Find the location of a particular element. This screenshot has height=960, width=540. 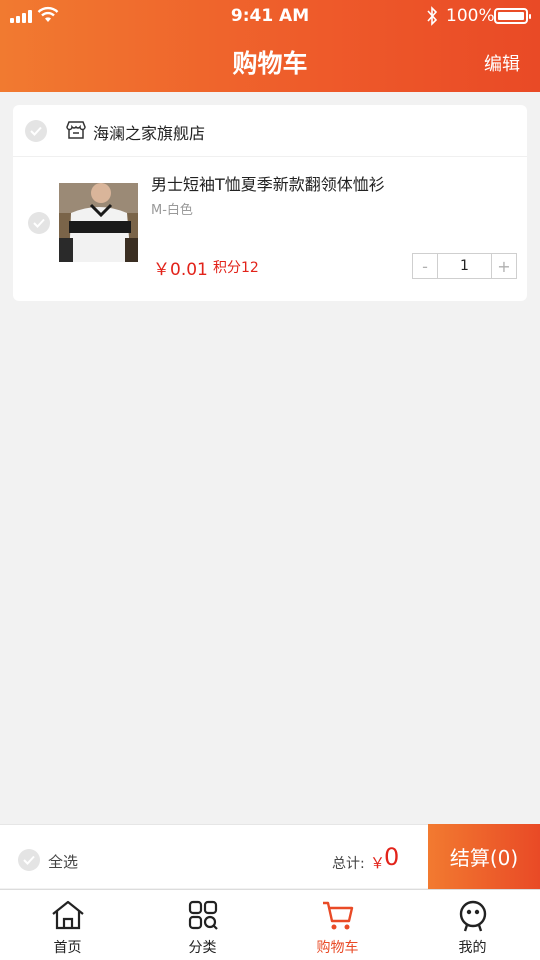

tab-label: 购物车 is located at coordinates (337, 948).